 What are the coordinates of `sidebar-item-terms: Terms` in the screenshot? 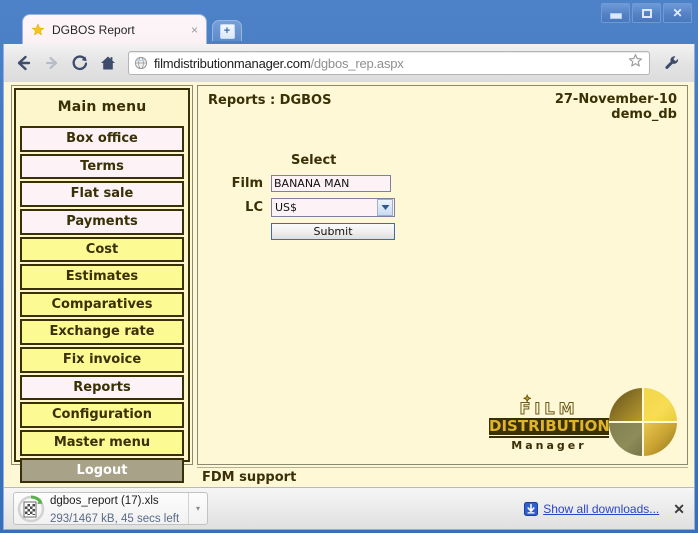 It's located at (102, 166).